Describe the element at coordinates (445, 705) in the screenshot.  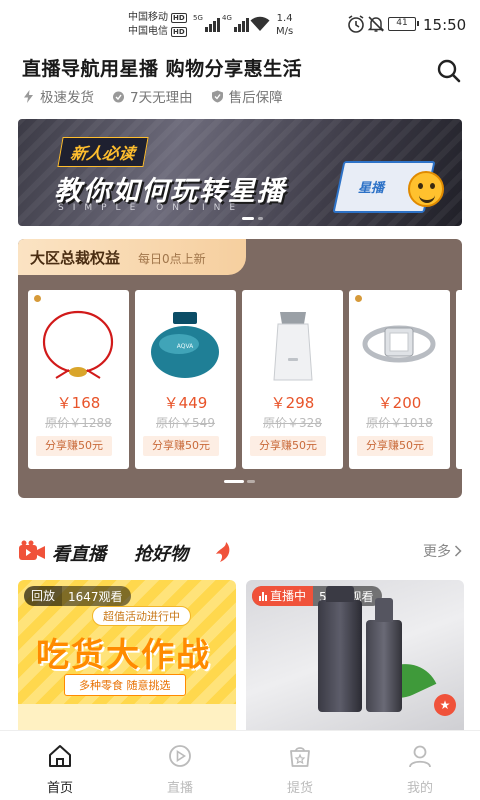
I see `star-icon: ★` at that location.